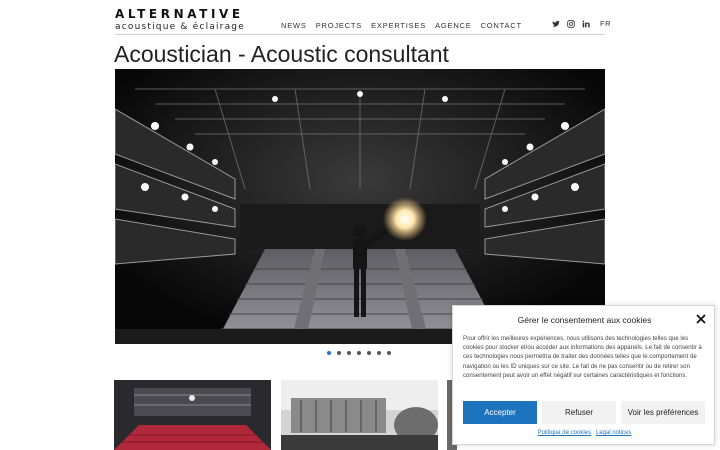 This screenshot has width=720, height=450. What do you see at coordinates (398, 25) in the screenshot?
I see `nav-item-expertises: EXPERTISES` at bounding box center [398, 25].